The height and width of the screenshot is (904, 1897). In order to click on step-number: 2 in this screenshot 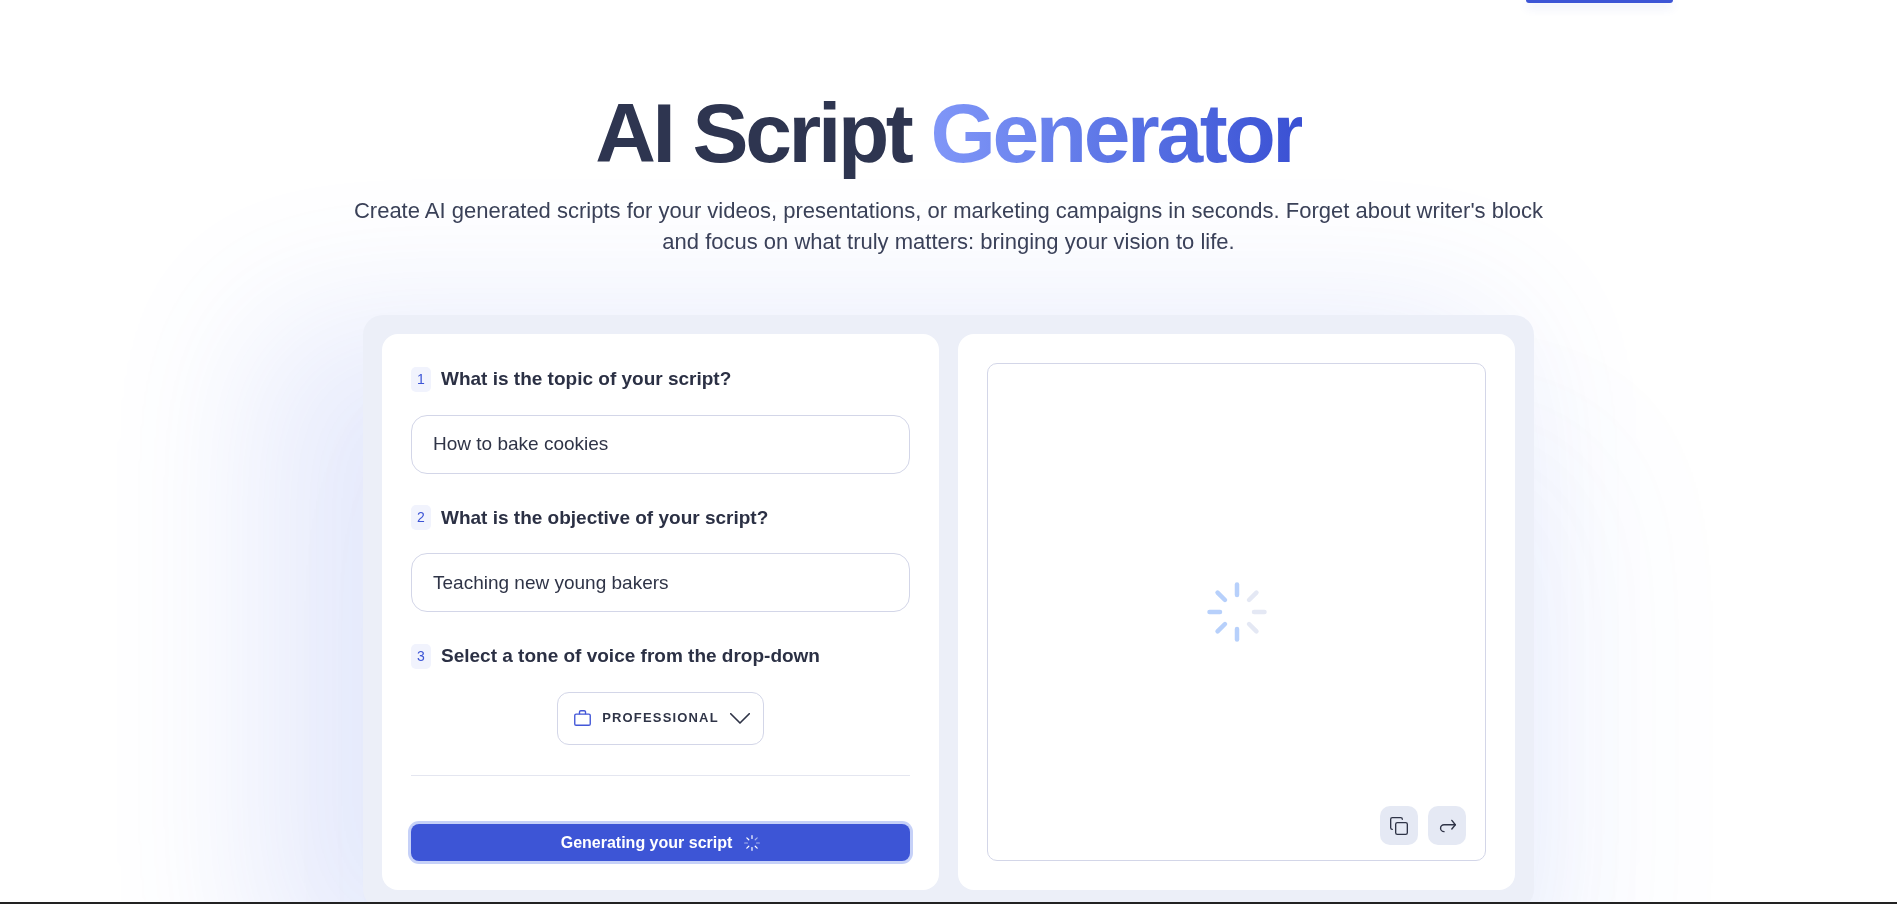, I will do `click(421, 518)`.